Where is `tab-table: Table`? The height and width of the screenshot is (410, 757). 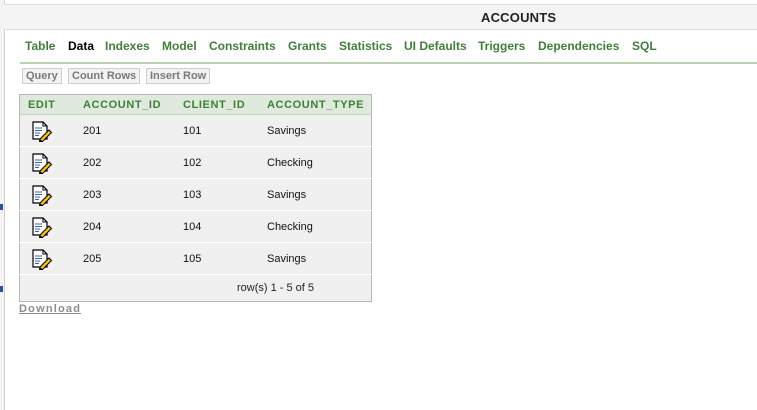 tab-table: Table is located at coordinates (40, 46).